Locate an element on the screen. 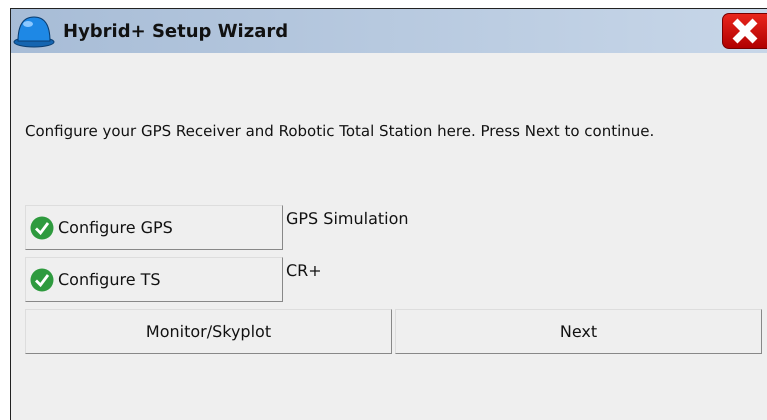 The image size is (767, 420). wizard-button: Next is located at coordinates (578, 331).